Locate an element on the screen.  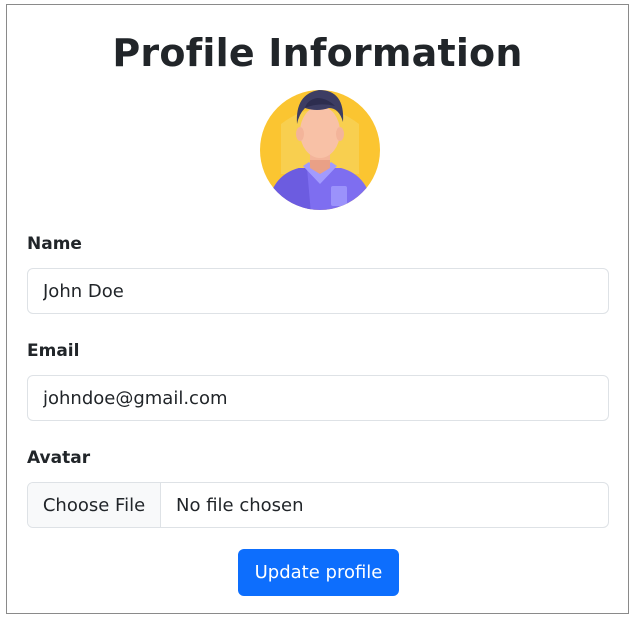
name-input is located at coordinates (318, 291).